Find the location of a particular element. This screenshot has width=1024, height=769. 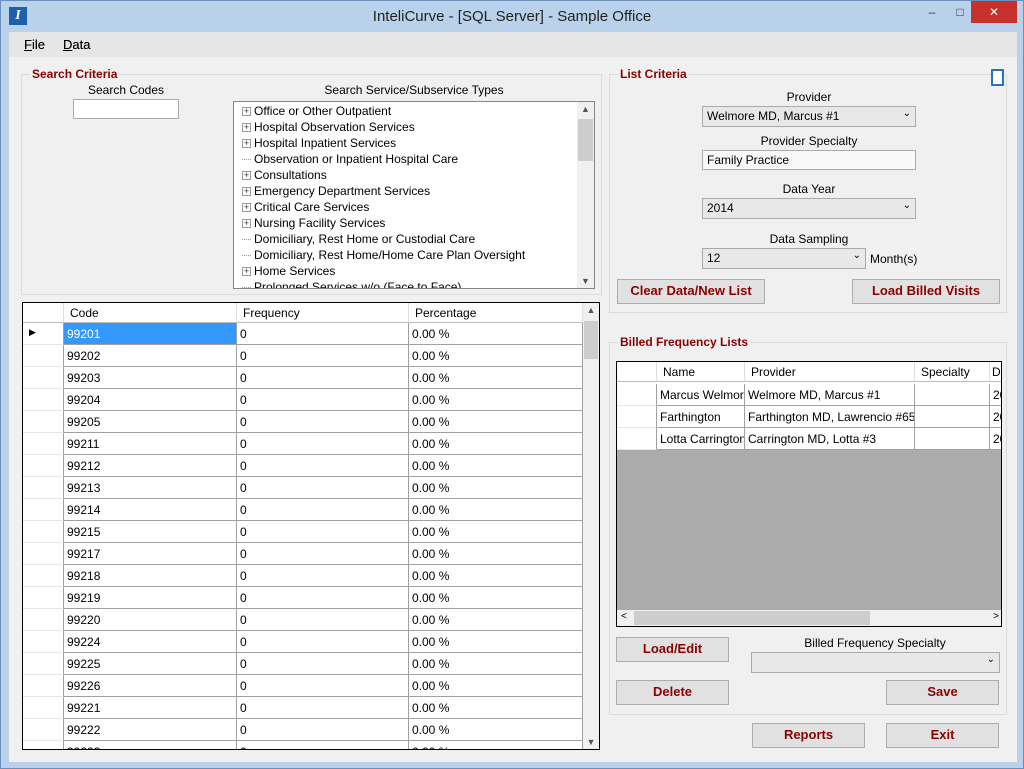

close-button: ✕ is located at coordinates (994, 12).